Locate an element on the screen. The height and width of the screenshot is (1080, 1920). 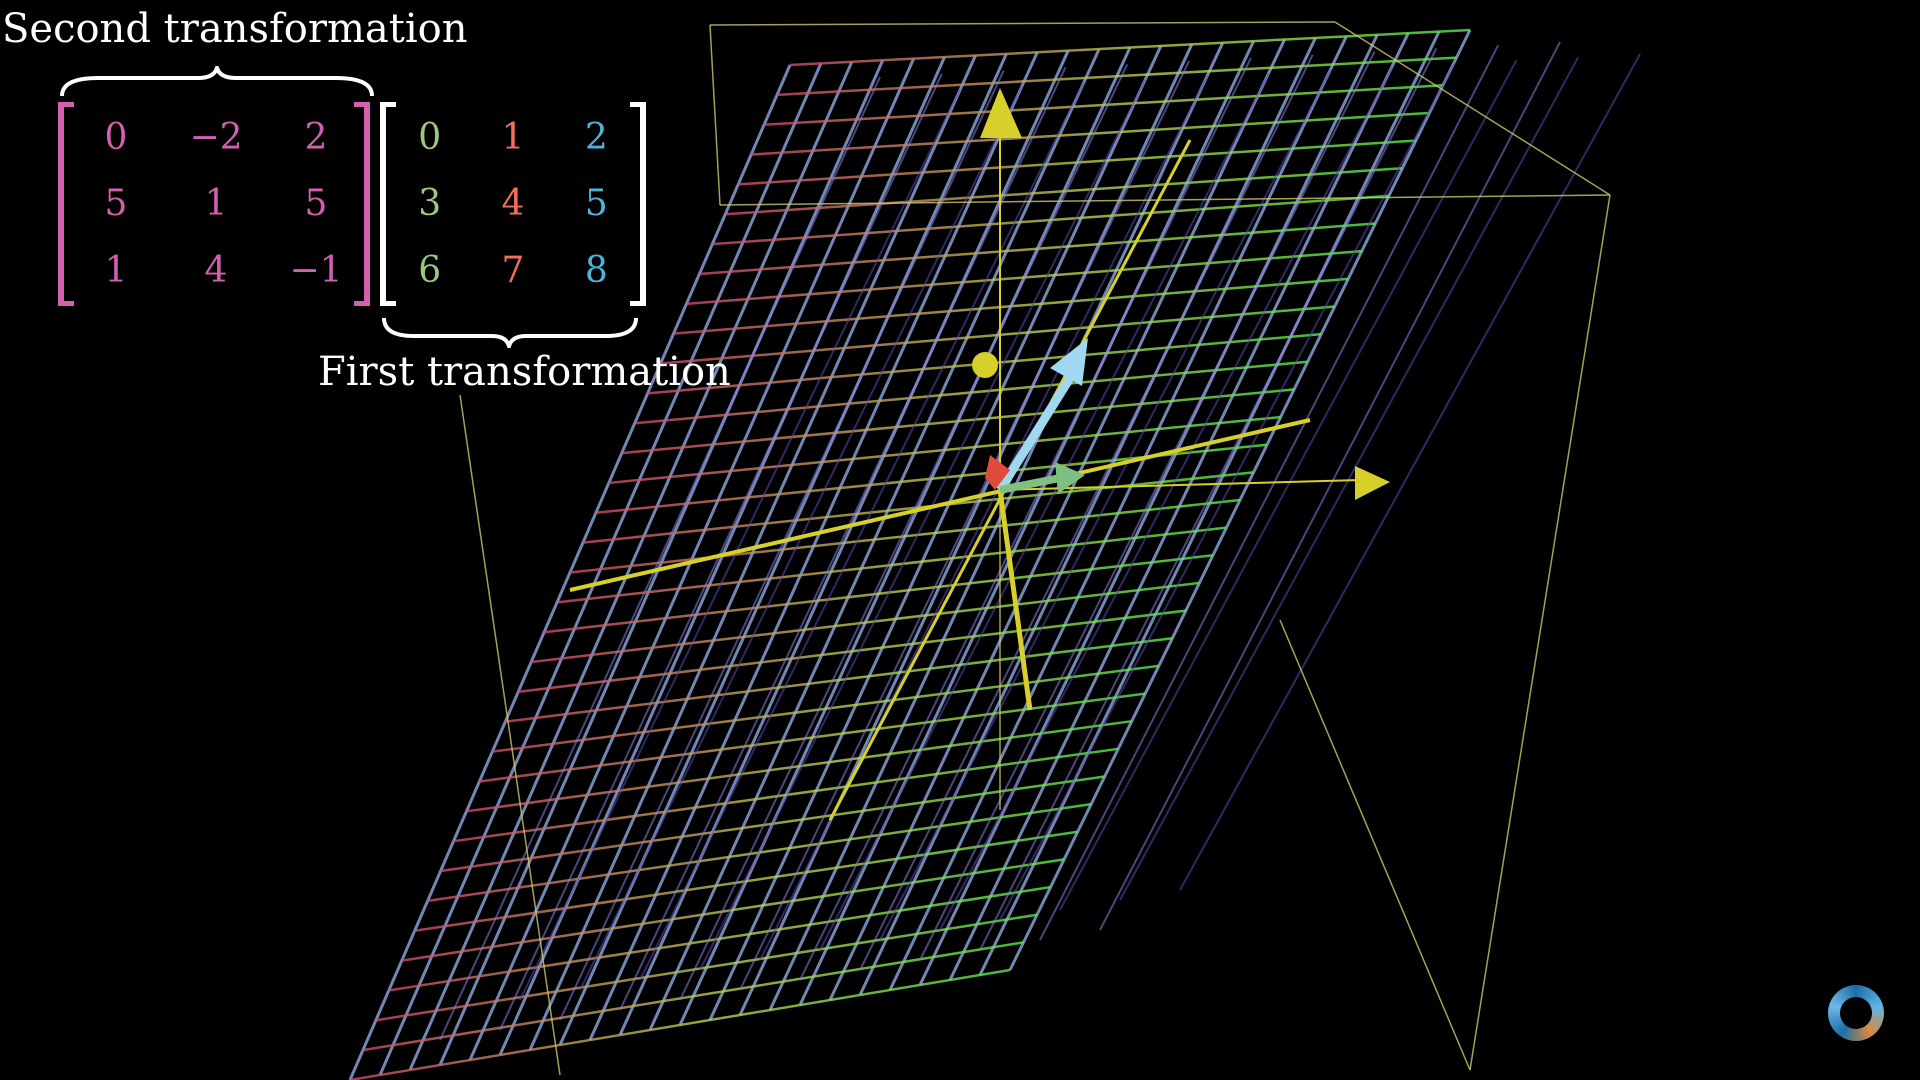
matrix-entry: 3 is located at coordinates (430, 204).